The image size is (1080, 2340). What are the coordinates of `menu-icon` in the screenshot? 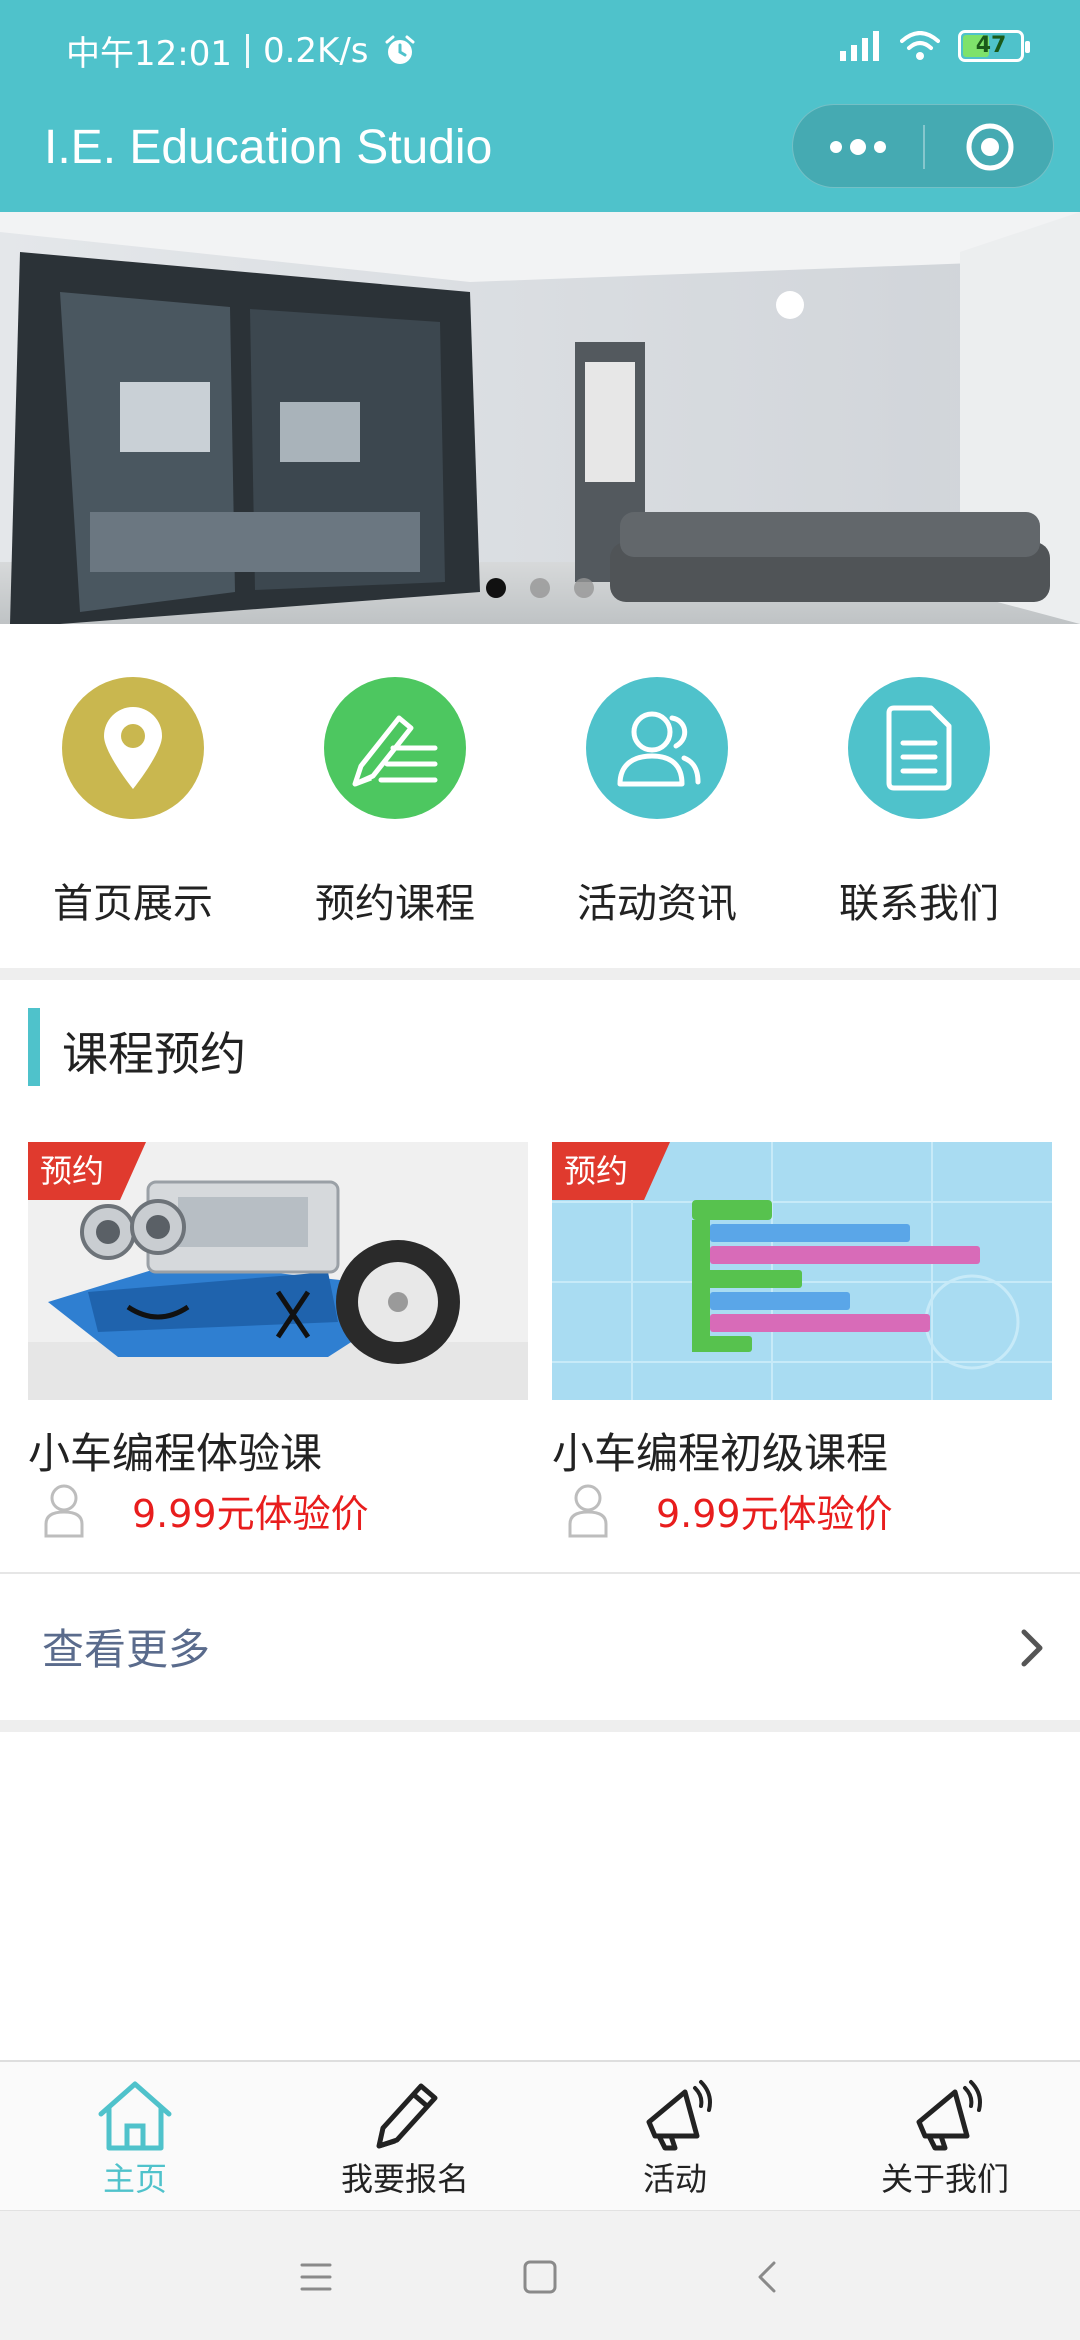 It's located at (316, 2277).